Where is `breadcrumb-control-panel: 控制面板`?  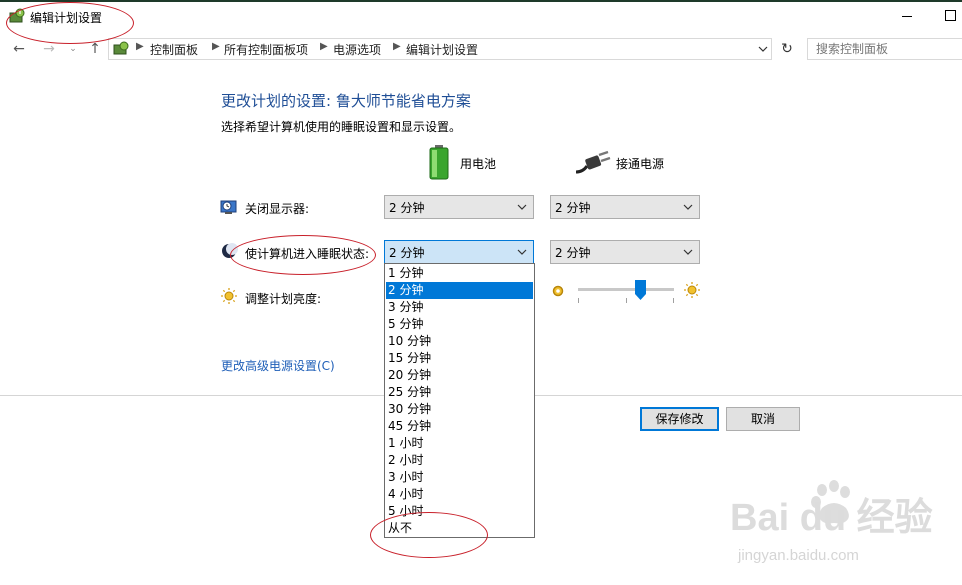
breadcrumb-control-panel: 控制面板 is located at coordinates (174, 49).